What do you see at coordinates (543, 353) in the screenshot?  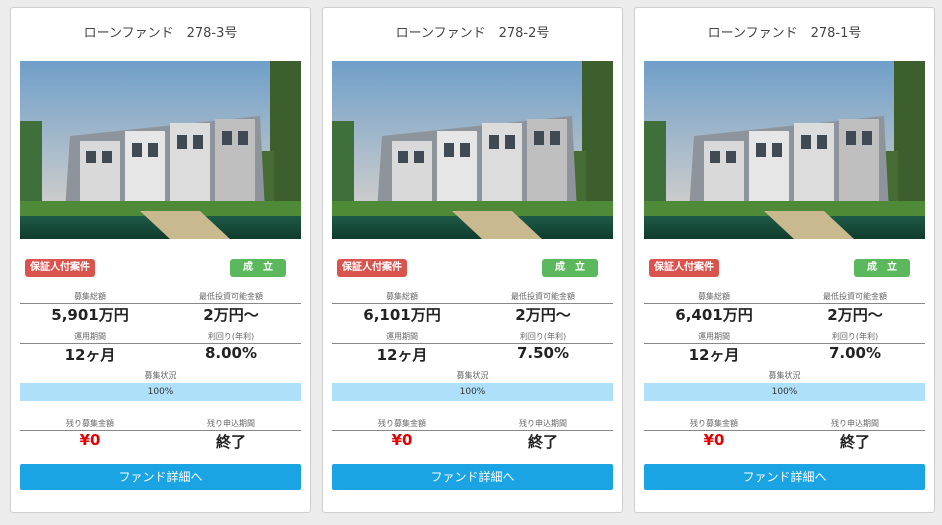 I see `yield-value: 7.50%` at bounding box center [543, 353].